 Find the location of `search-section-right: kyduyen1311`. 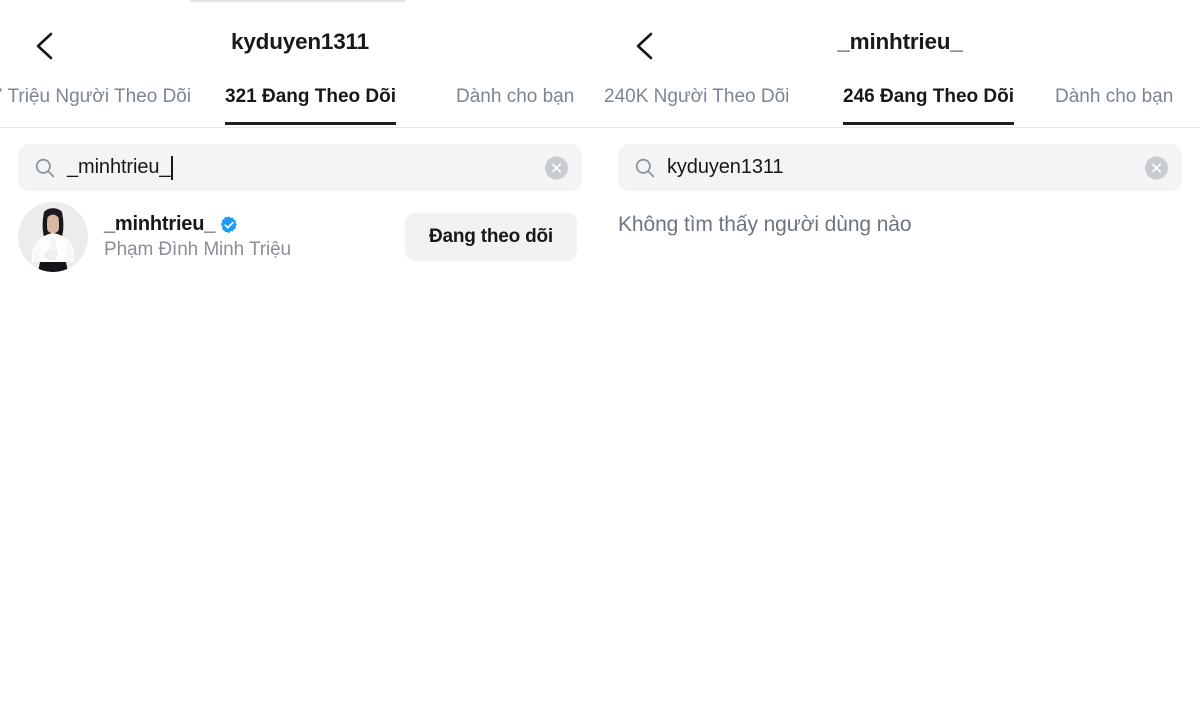

search-section-right: kyduyen1311 is located at coordinates (900, 159).